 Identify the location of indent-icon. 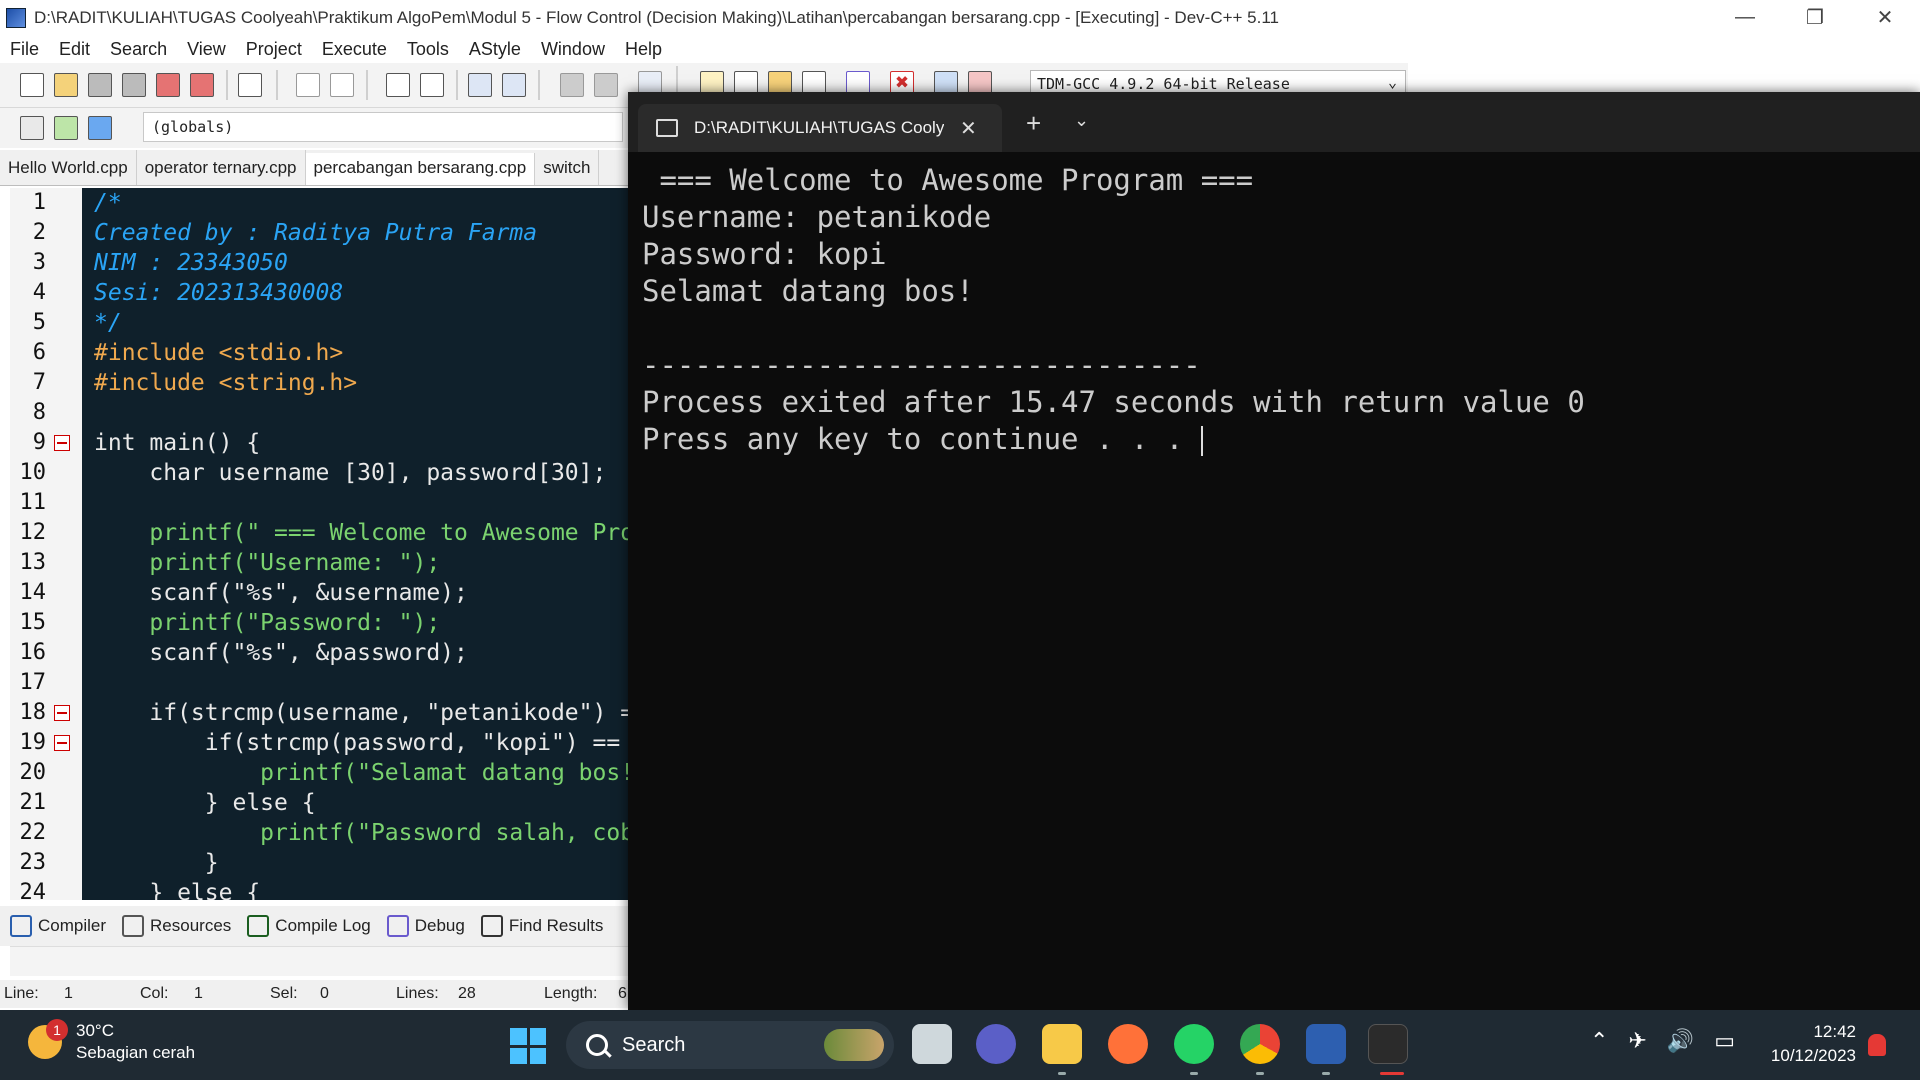
(480, 85).